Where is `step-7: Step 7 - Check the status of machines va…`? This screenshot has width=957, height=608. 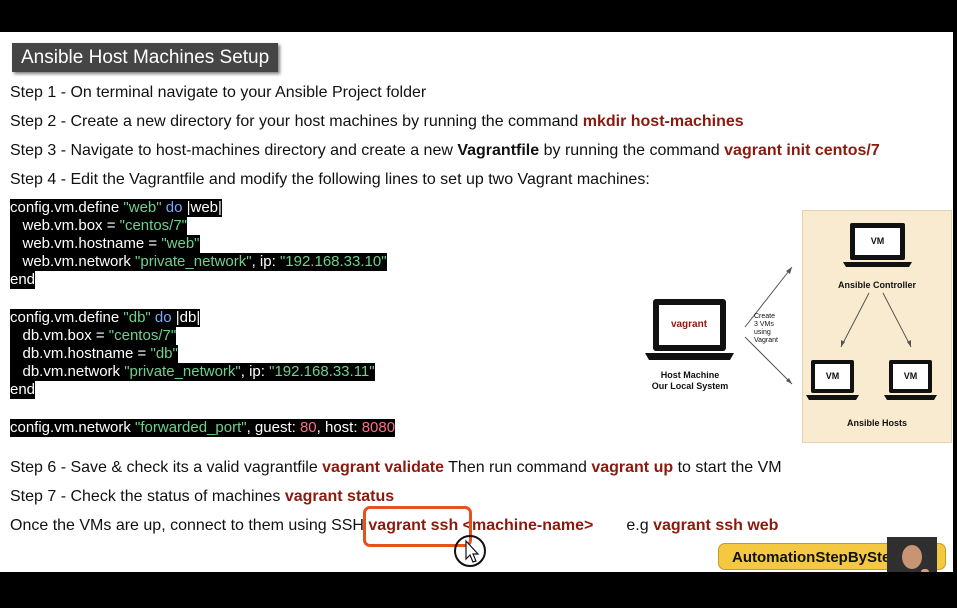
step-7: Step 7 - Check the status of machines va… is located at coordinates (202, 497).